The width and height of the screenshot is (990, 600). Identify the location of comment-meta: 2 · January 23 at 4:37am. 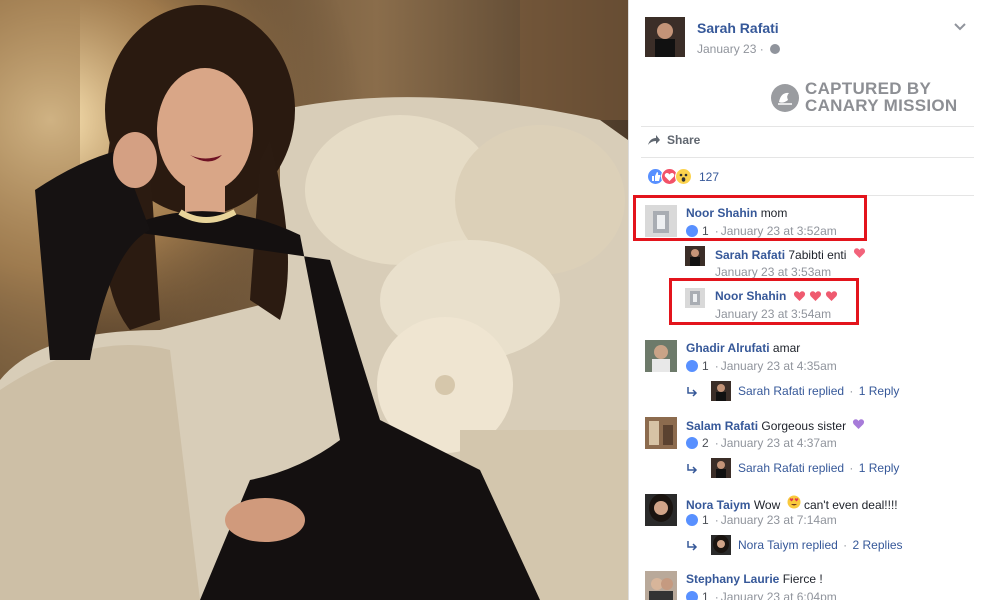
(761, 443).